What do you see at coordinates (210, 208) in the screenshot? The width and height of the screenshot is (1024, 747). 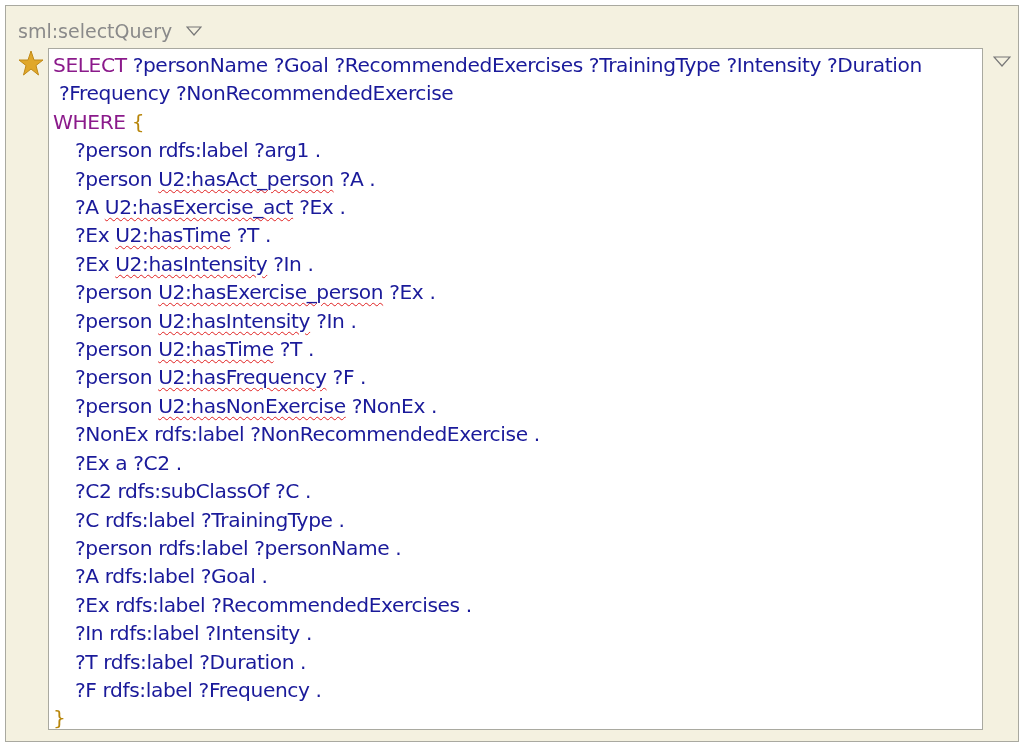 I see `code-line: ?A U2:hasExercise_act ?Ex .` at bounding box center [210, 208].